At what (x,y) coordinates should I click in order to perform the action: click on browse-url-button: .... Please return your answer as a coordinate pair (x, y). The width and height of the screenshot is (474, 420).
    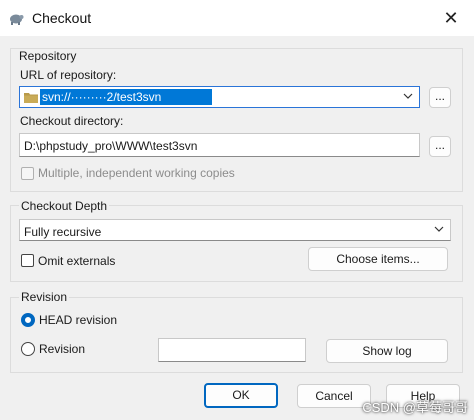
    Looking at the image, I should click on (440, 97).